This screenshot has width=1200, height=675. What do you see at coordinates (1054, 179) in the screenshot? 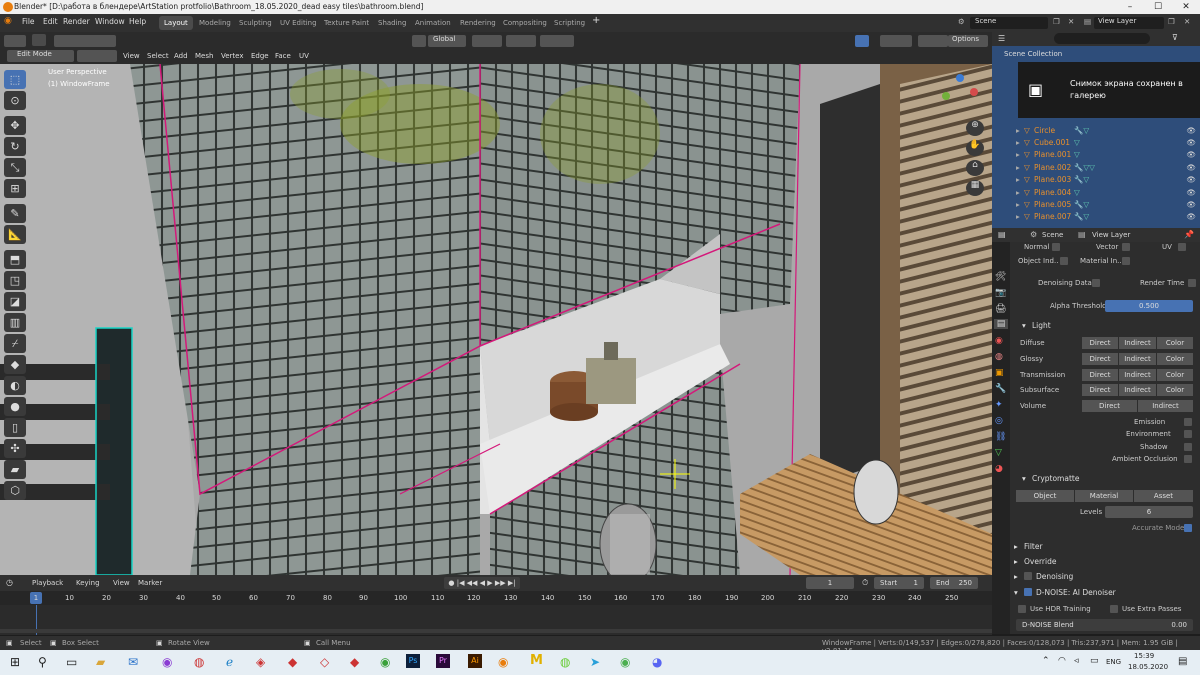
I see `outliner-item: Plane.003` at bounding box center [1054, 179].